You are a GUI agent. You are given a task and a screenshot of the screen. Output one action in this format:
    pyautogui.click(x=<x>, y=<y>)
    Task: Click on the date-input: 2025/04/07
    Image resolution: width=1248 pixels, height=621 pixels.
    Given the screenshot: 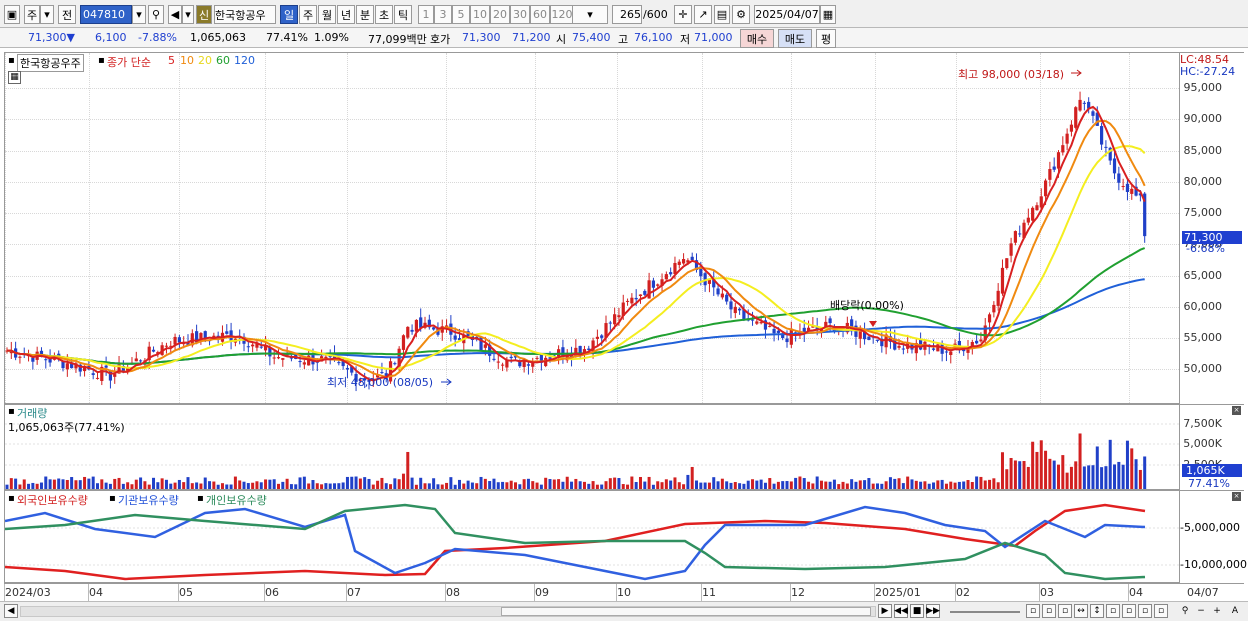 What is the action you would take?
    pyautogui.click(x=787, y=14)
    